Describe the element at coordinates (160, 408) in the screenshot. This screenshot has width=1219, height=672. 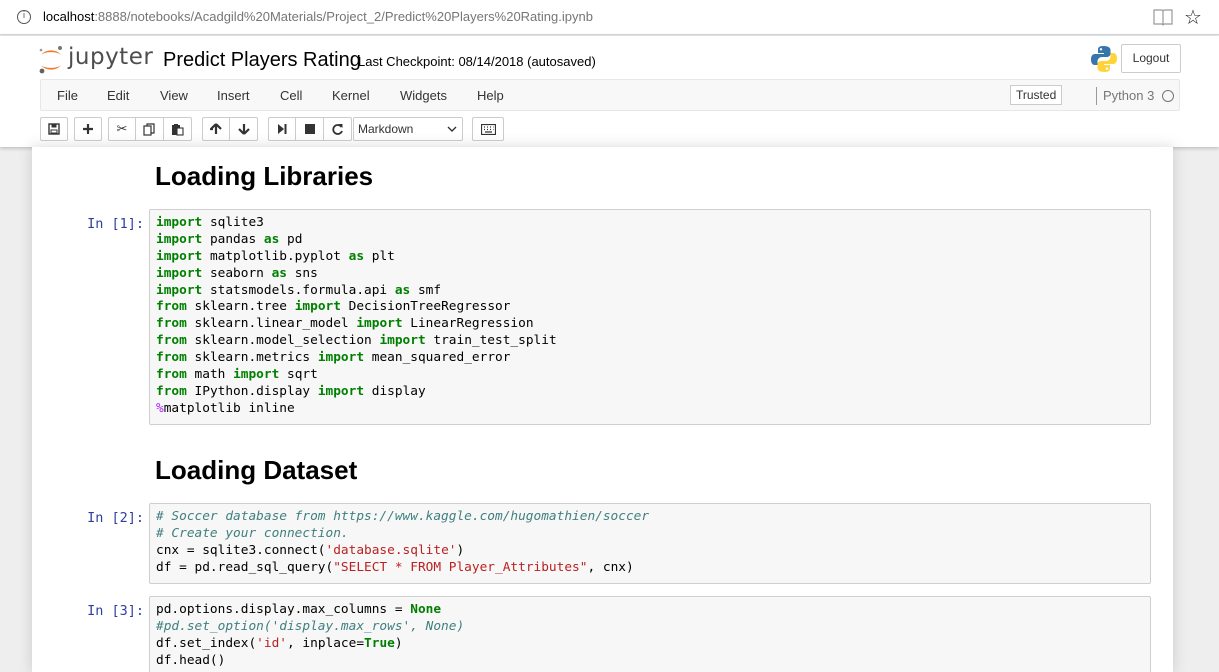
I see `code-token: %` at that location.